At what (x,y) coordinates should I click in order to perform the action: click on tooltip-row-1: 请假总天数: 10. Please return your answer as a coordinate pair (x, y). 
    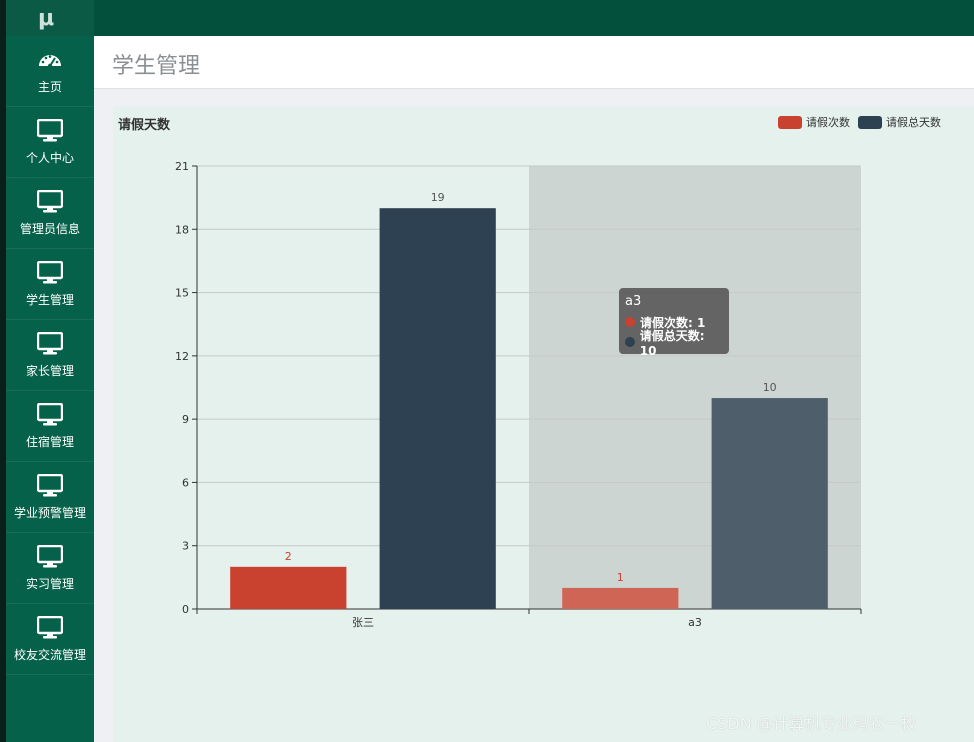
    Looking at the image, I should click on (674, 343).